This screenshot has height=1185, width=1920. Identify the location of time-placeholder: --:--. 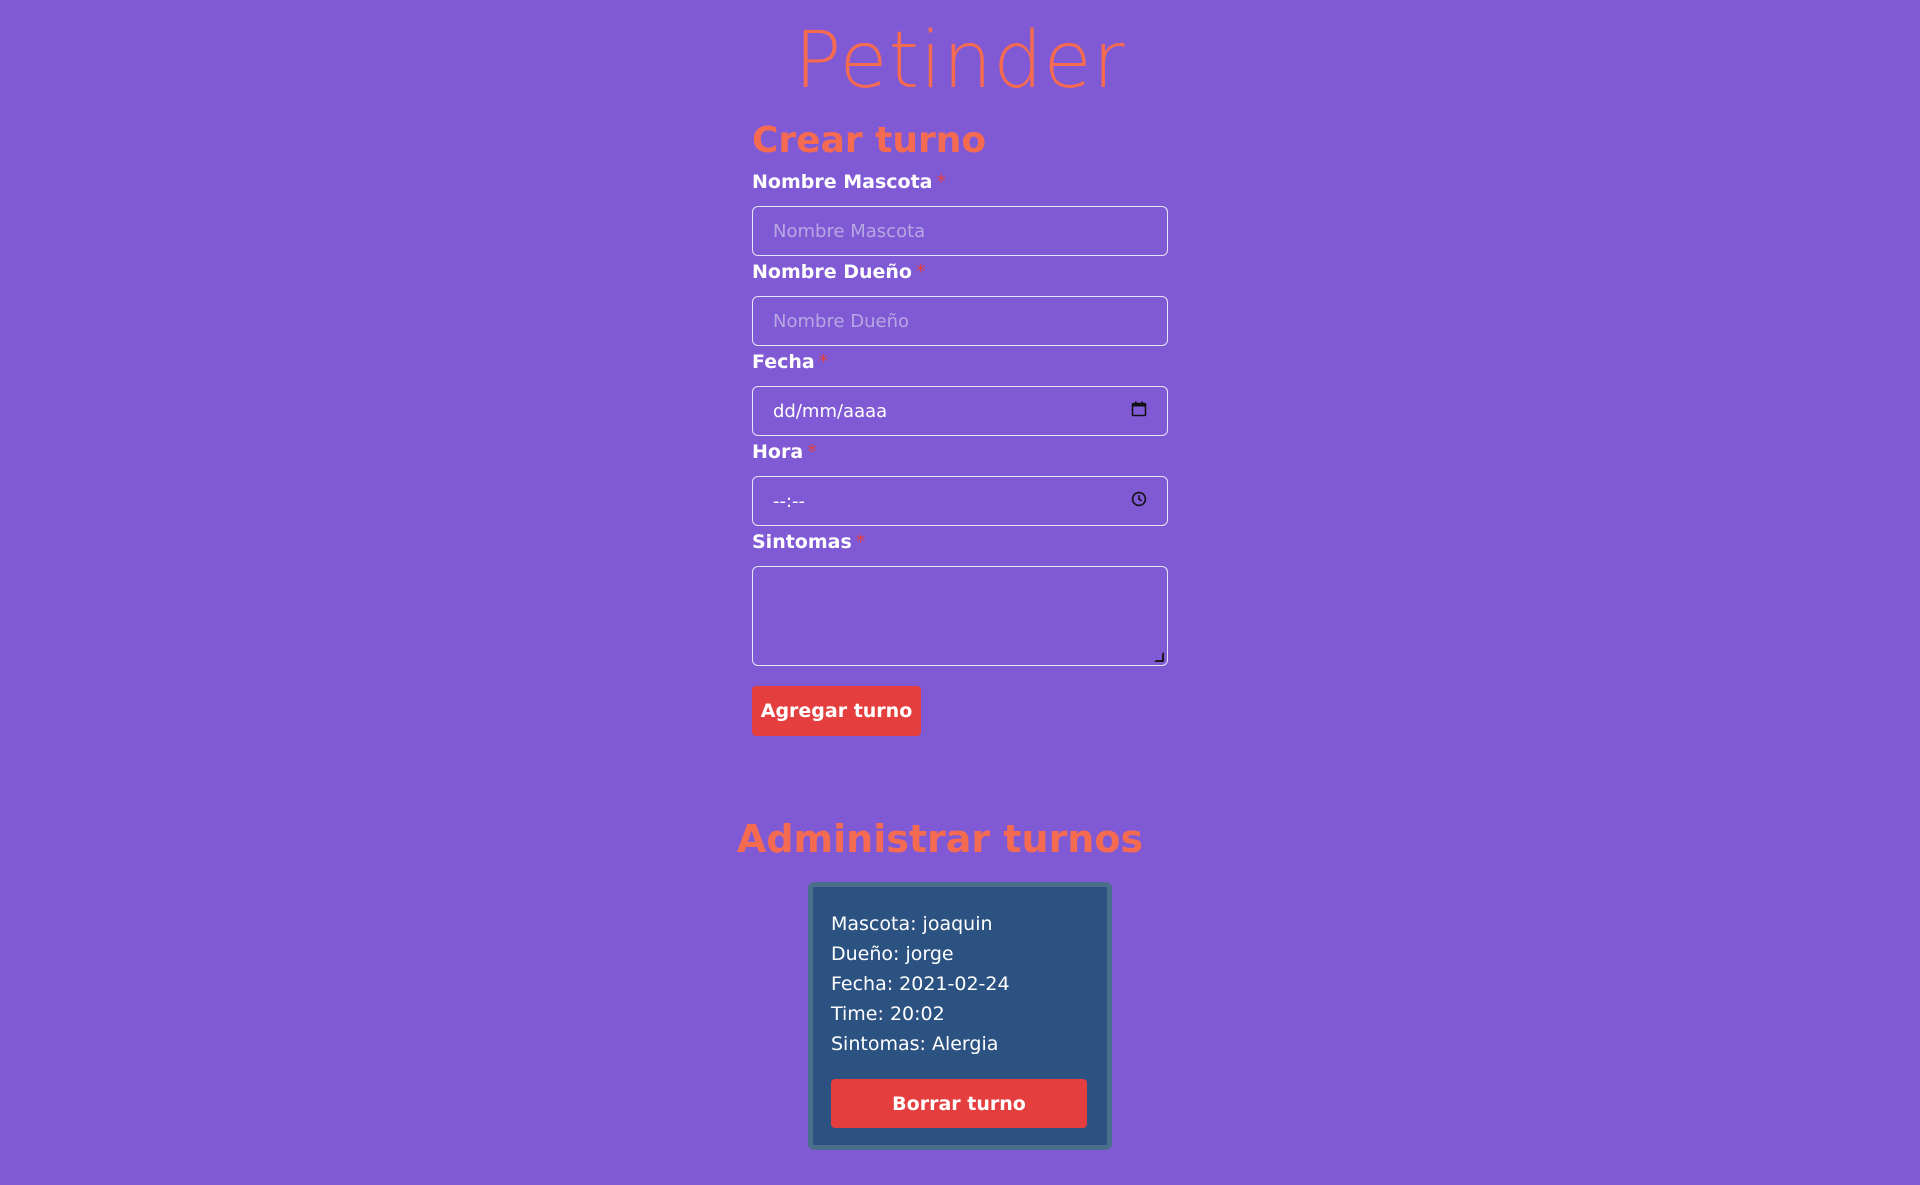
(789, 501).